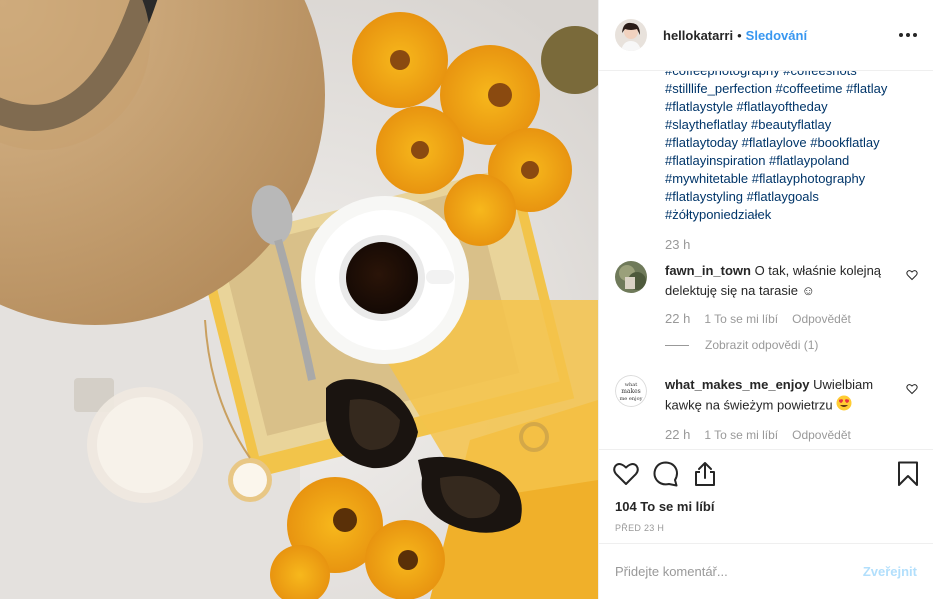  Describe the element at coordinates (762, 345) in the screenshot. I see `view-replies-label: Zobrazit odpovědi (1)` at that location.